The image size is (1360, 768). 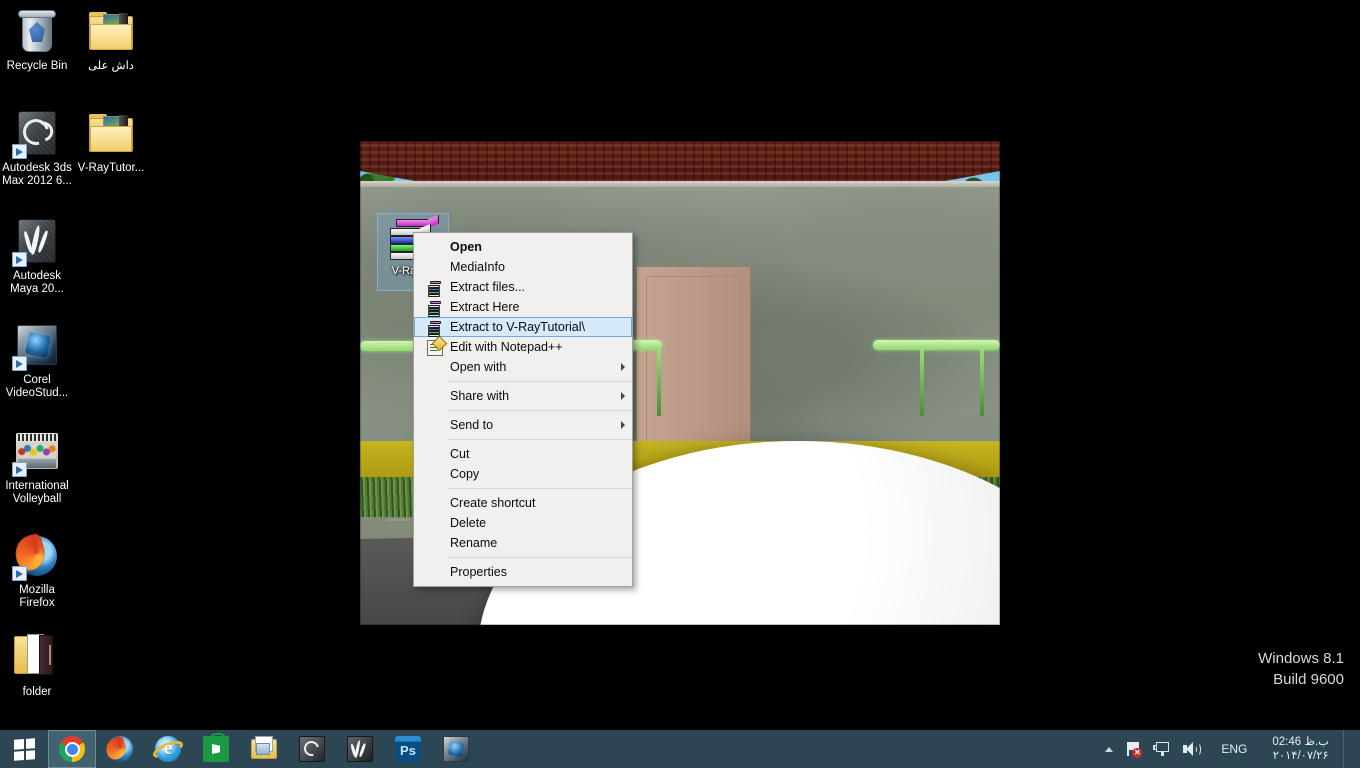 I want to click on folder-open-icon, so click(x=37, y=658).